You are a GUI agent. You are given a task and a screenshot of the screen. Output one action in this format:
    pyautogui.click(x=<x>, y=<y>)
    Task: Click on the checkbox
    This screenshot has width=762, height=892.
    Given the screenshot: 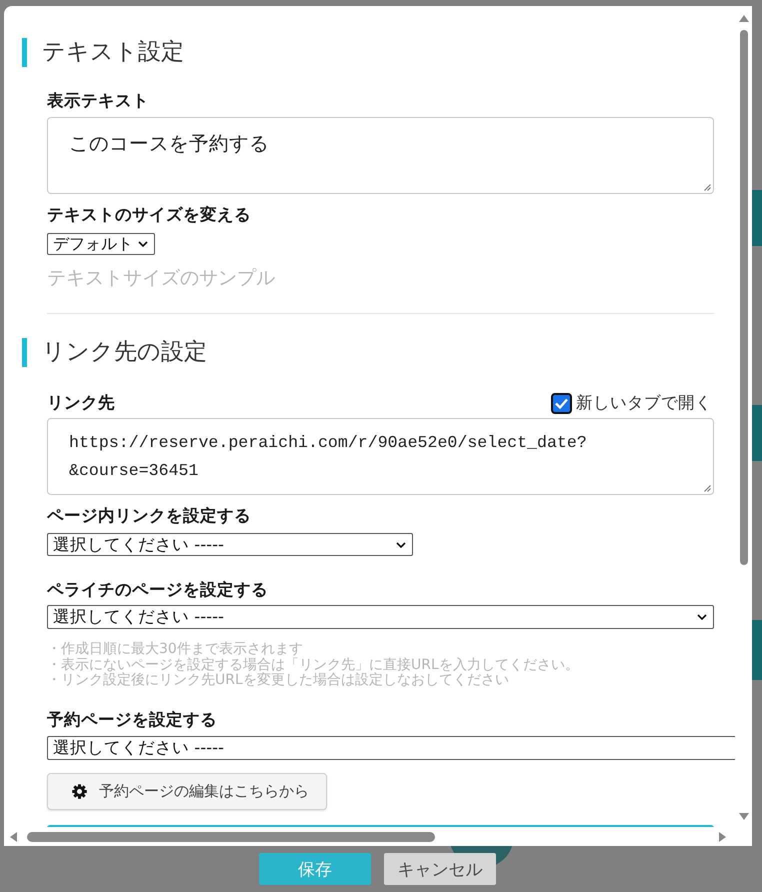 What is the action you would take?
    pyautogui.click(x=561, y=403)
    